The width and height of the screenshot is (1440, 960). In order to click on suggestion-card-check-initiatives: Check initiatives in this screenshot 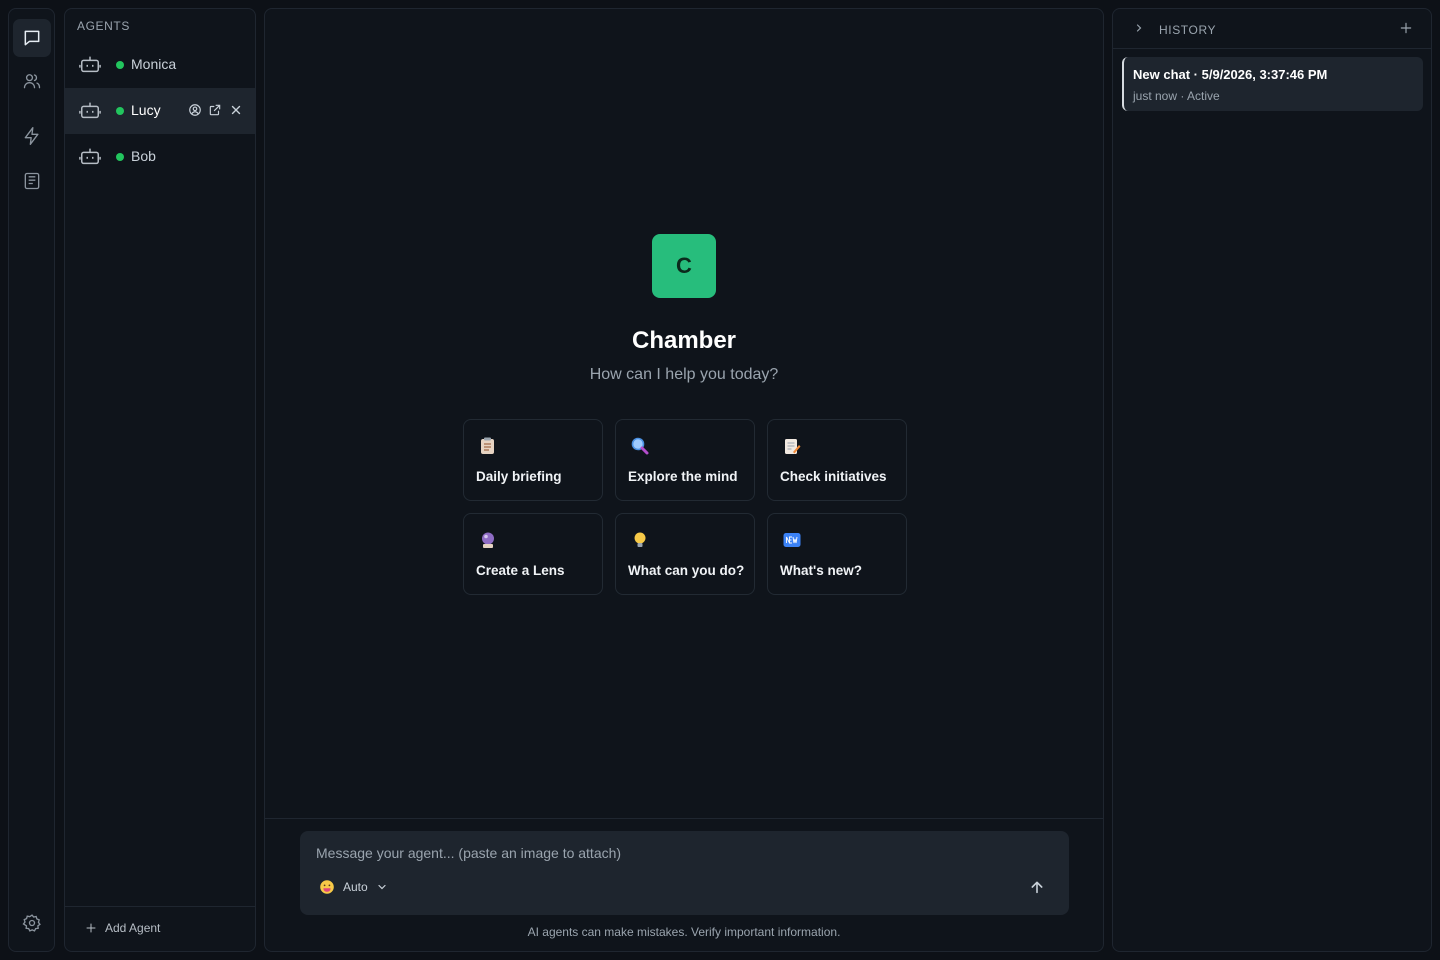, I will do `click(837, 460)`.